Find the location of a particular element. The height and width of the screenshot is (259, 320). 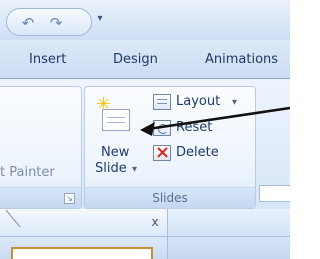

delete-button: Delete is located at coordinates (197, 152).